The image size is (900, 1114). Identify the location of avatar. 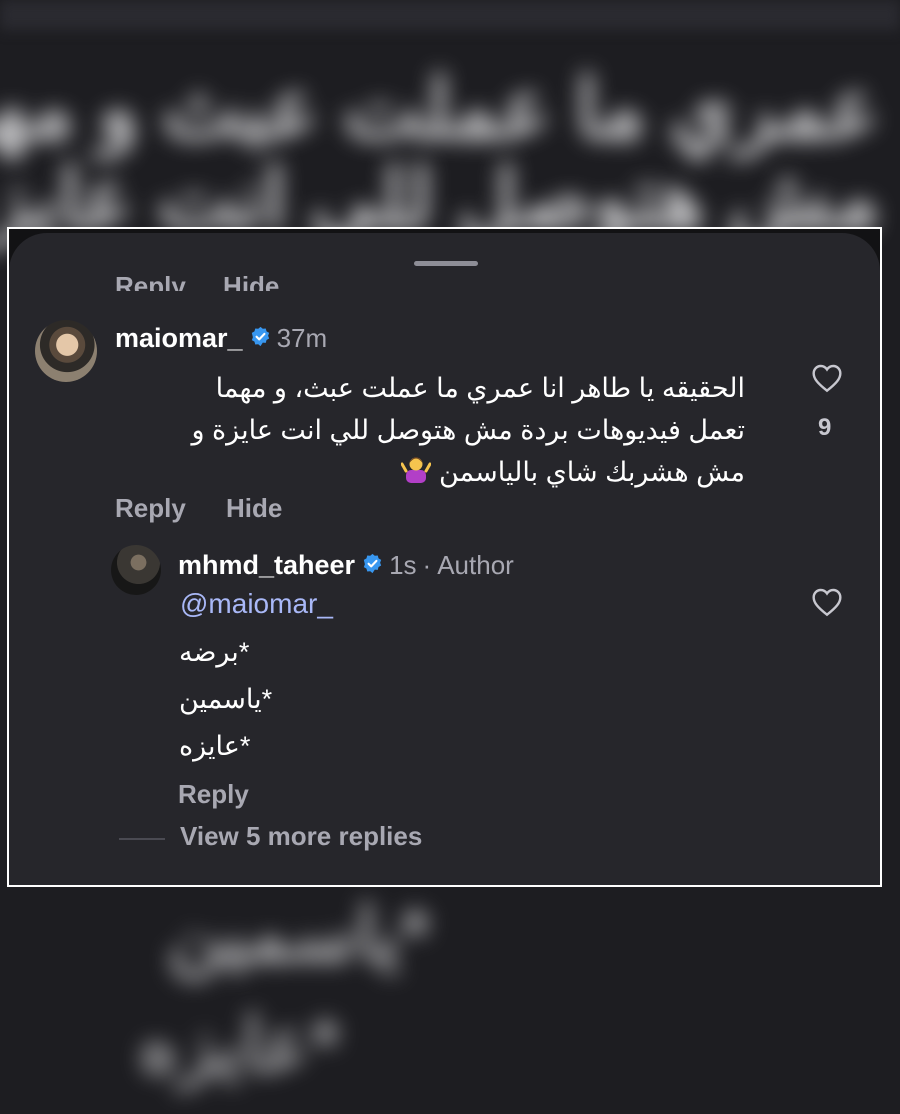
(136, 570).